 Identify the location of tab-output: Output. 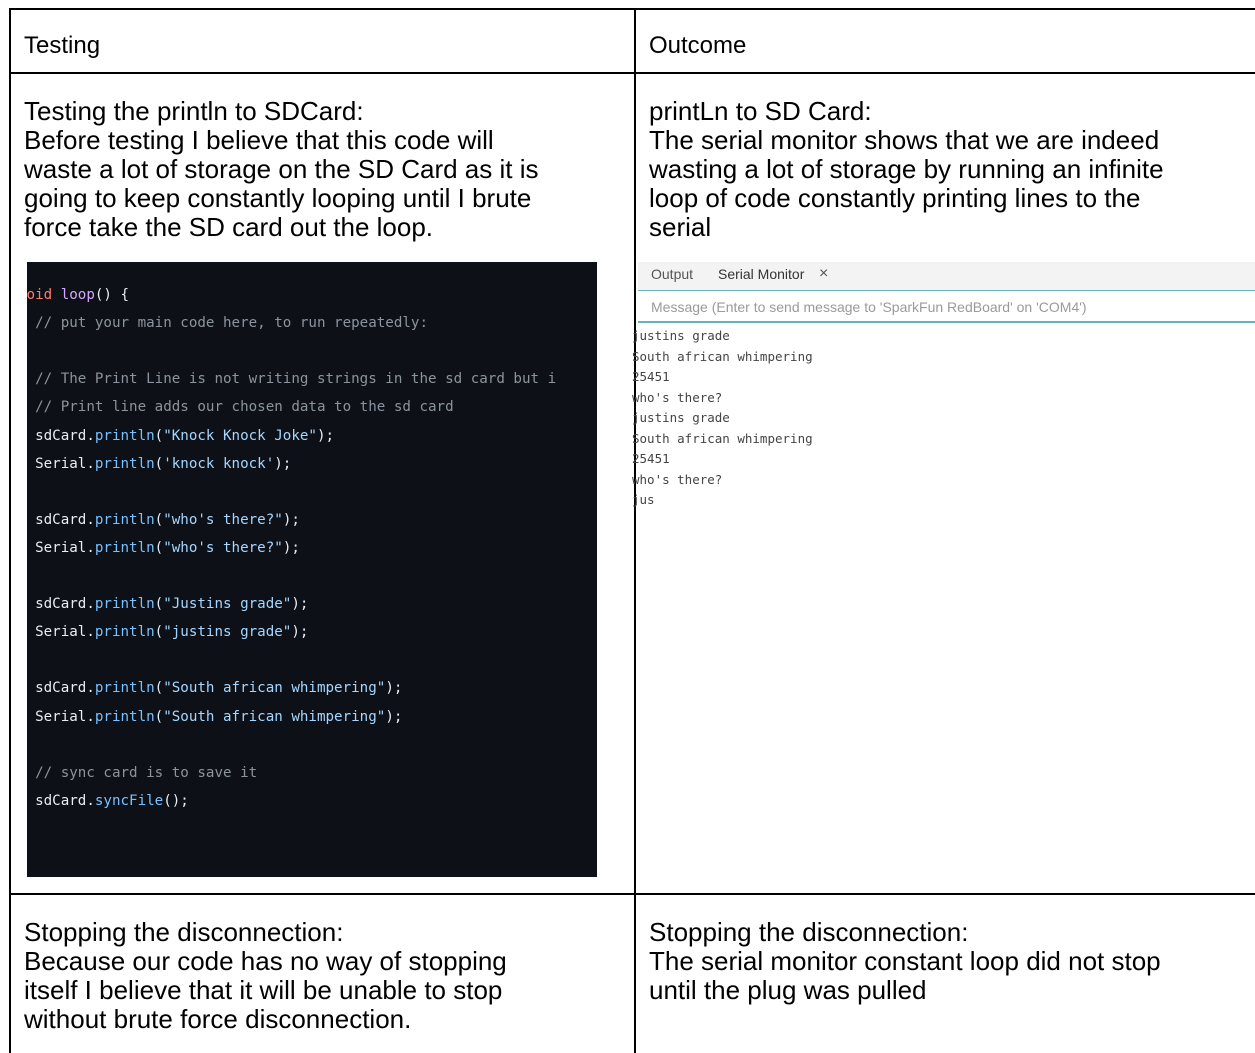
(672, 274).